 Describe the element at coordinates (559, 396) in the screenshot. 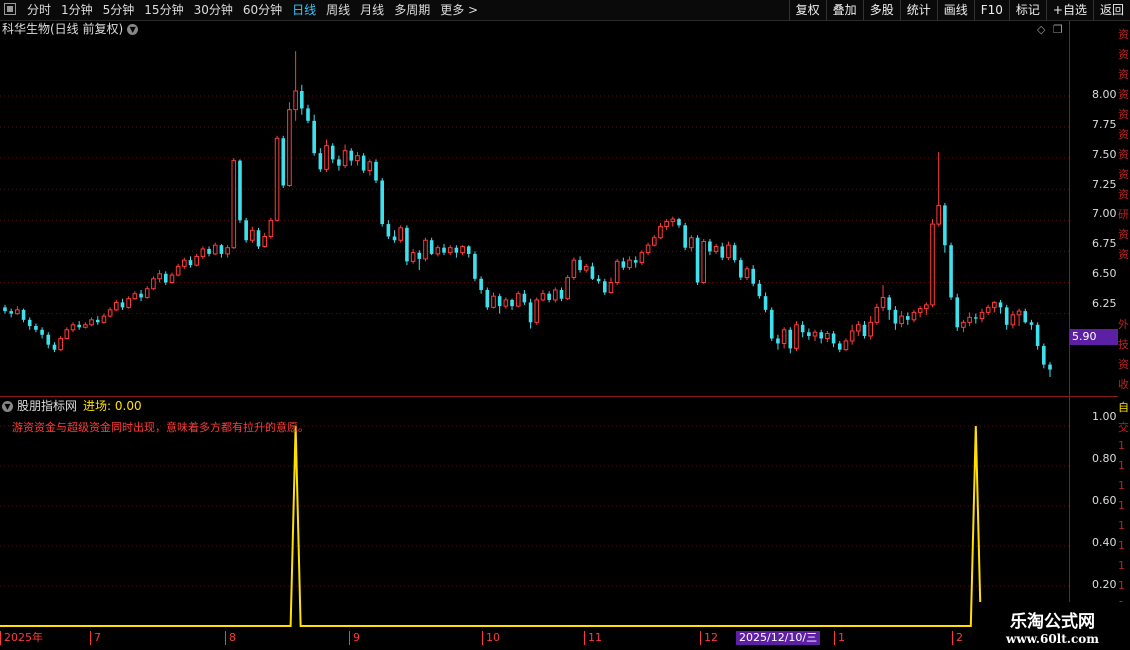

I see `pane-divider` at that location.